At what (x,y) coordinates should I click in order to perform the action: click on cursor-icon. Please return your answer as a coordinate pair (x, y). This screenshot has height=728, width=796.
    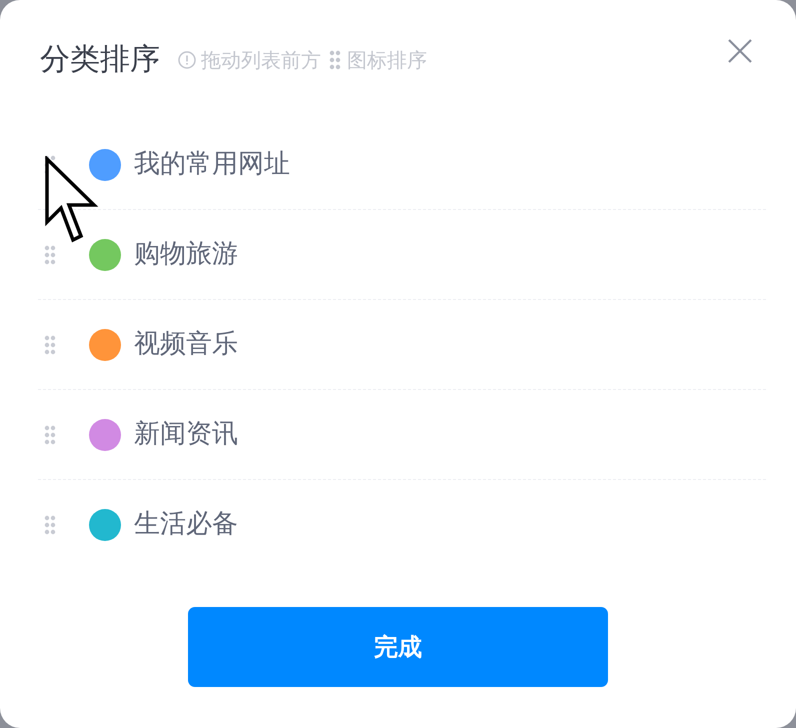
    Looking at the image, I should click on (72, 200).